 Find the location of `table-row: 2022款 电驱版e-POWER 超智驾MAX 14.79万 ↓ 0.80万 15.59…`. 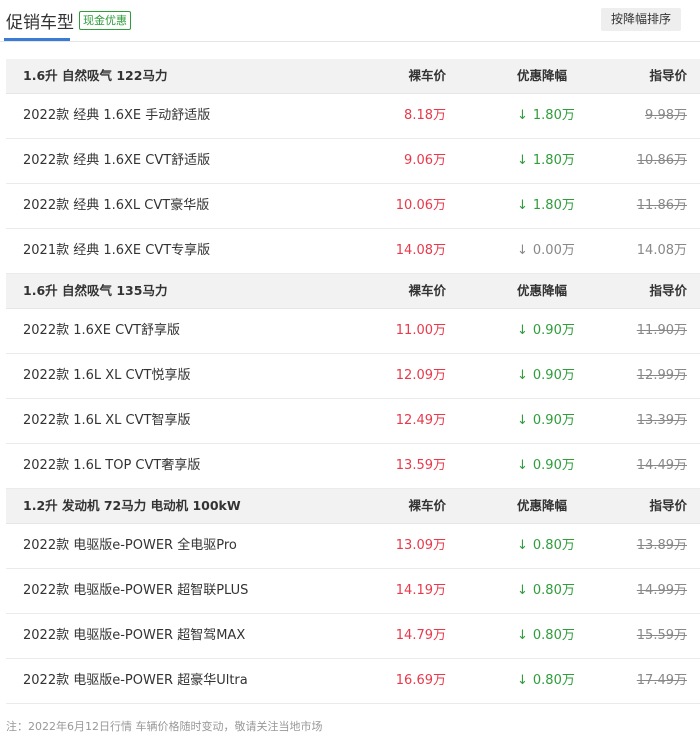

table-row: 2022款 电驱版e-POWER 超智驾MAX 14.79万 ↓ 0.80万 15.59… is located at coordinates (353, 636).